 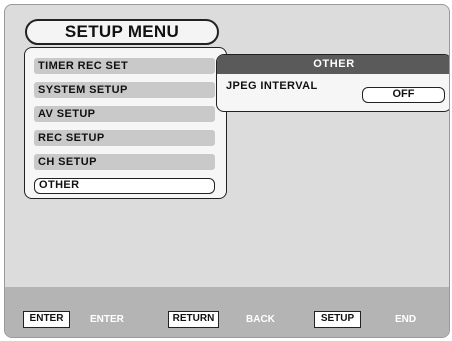 I want to click on menu-item-timer-rec-set: TIMER REC SET, so click(x=124, y=66).